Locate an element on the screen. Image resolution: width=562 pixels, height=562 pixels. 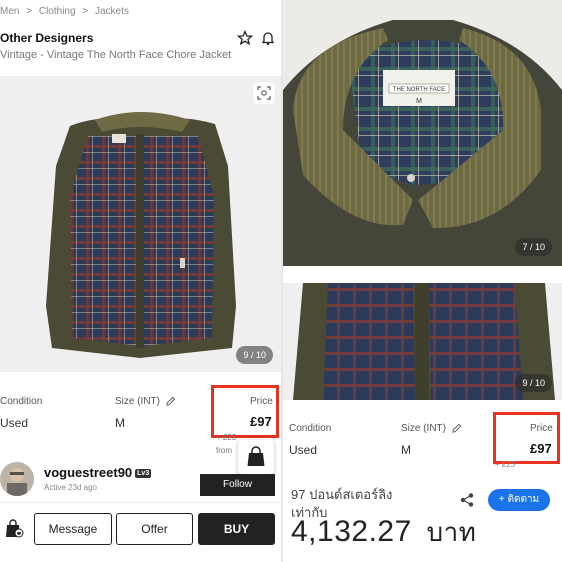
jacket-image is located at coordinates (141, 235).